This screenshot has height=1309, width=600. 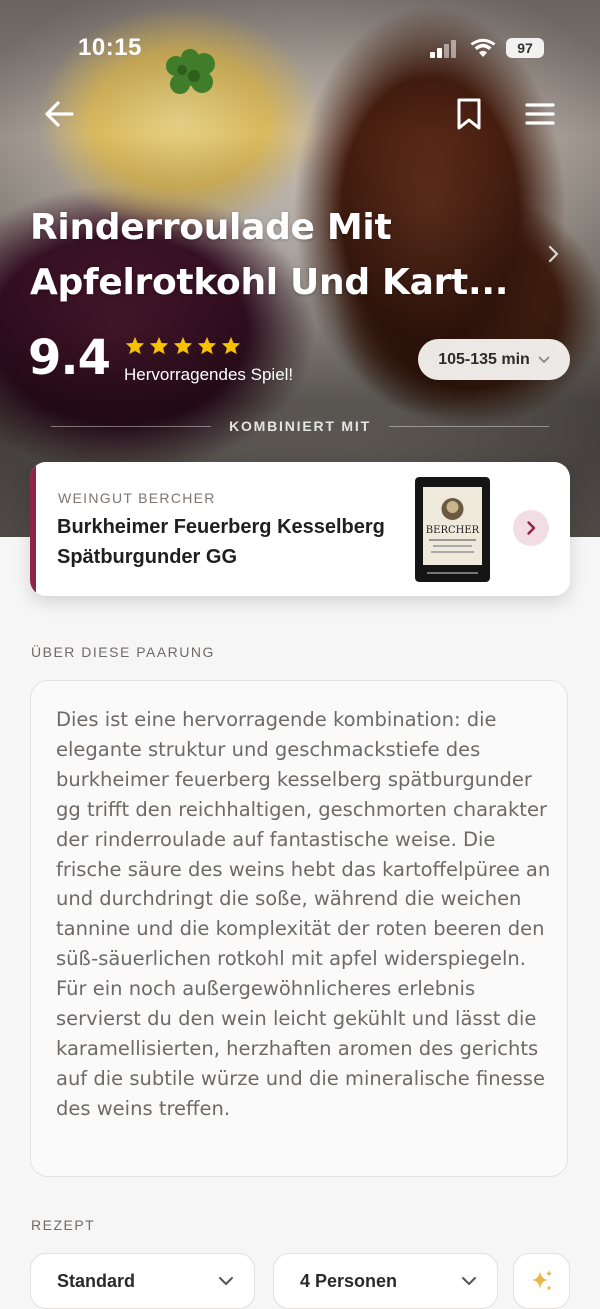 I want to click on wine-bottle-image: BERCHER, so click(x=452, y=529).